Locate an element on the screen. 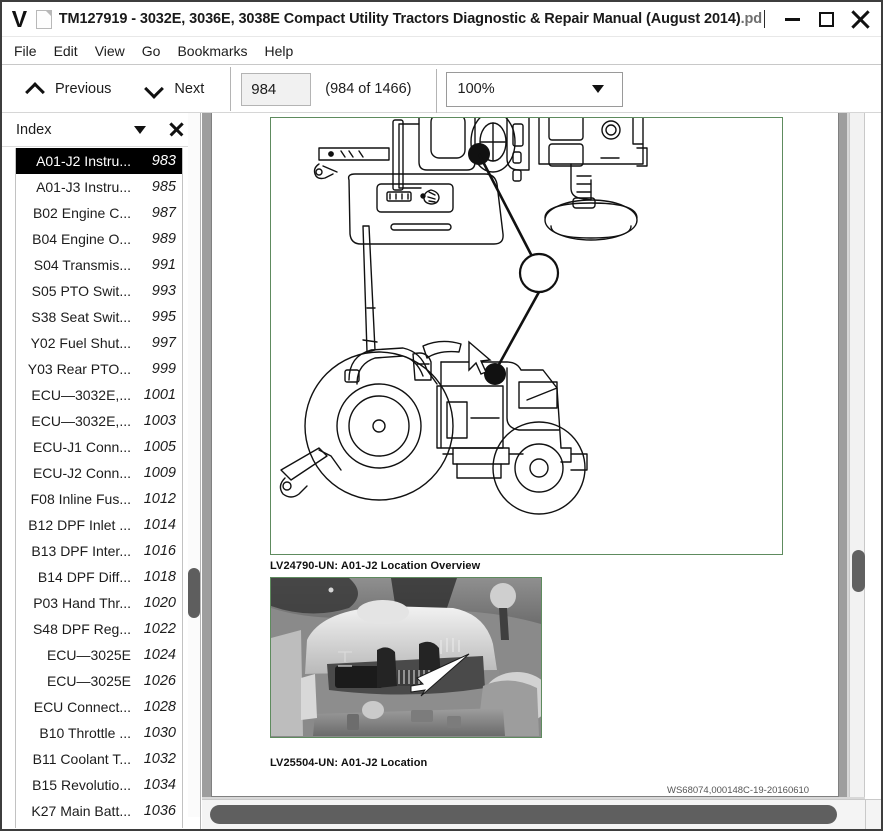 This screenshot has width=883, height=831. index-row: ECU-J2 Conn... 1009 is located at coordinates (99, 473).